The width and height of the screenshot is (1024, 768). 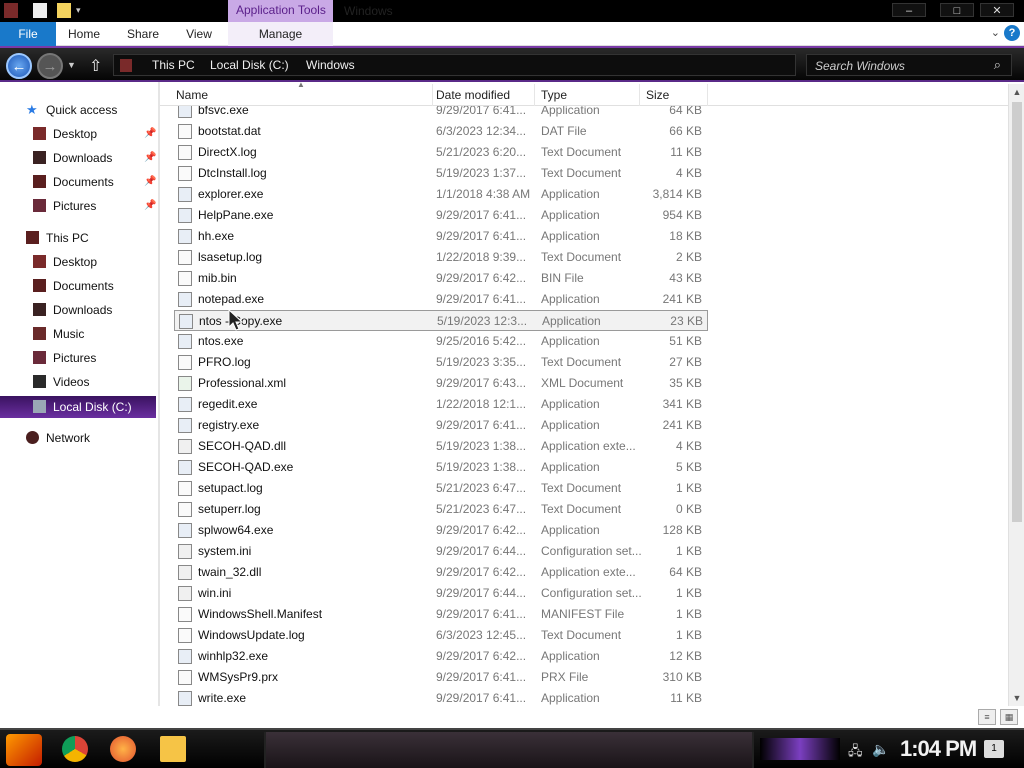 What do you see at coordinates (441, 236) in the screenshot?
I see `file-row: hh.exe 9/29/2017 6:41... Application 18 KB` at bounding box center [441, 236].